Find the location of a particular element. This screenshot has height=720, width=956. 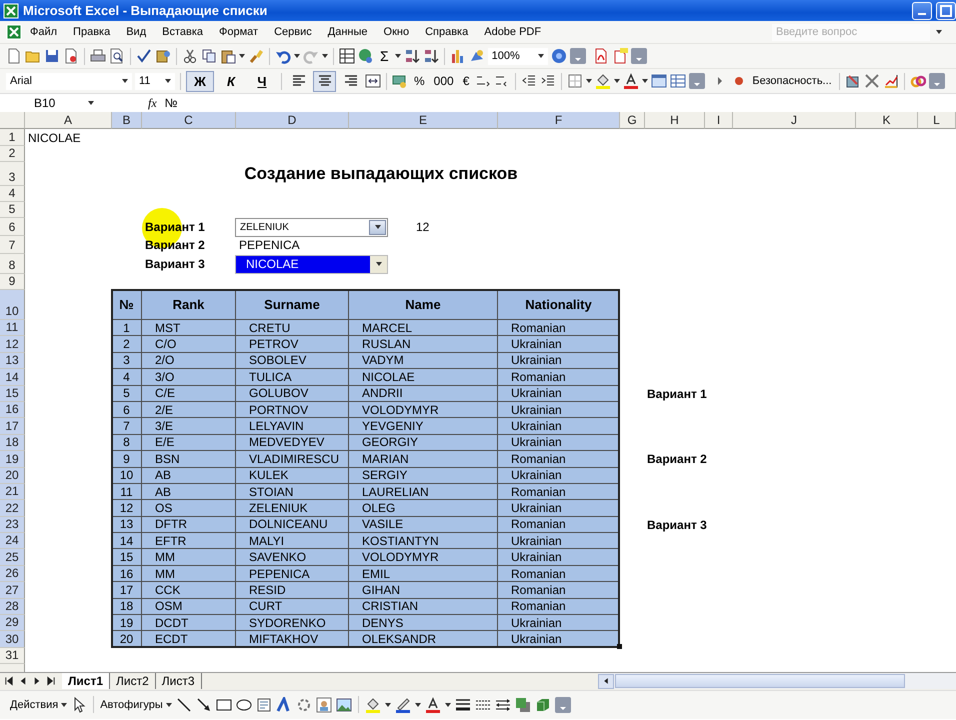

cell-panel-icon is located at coordinates (659, 81).